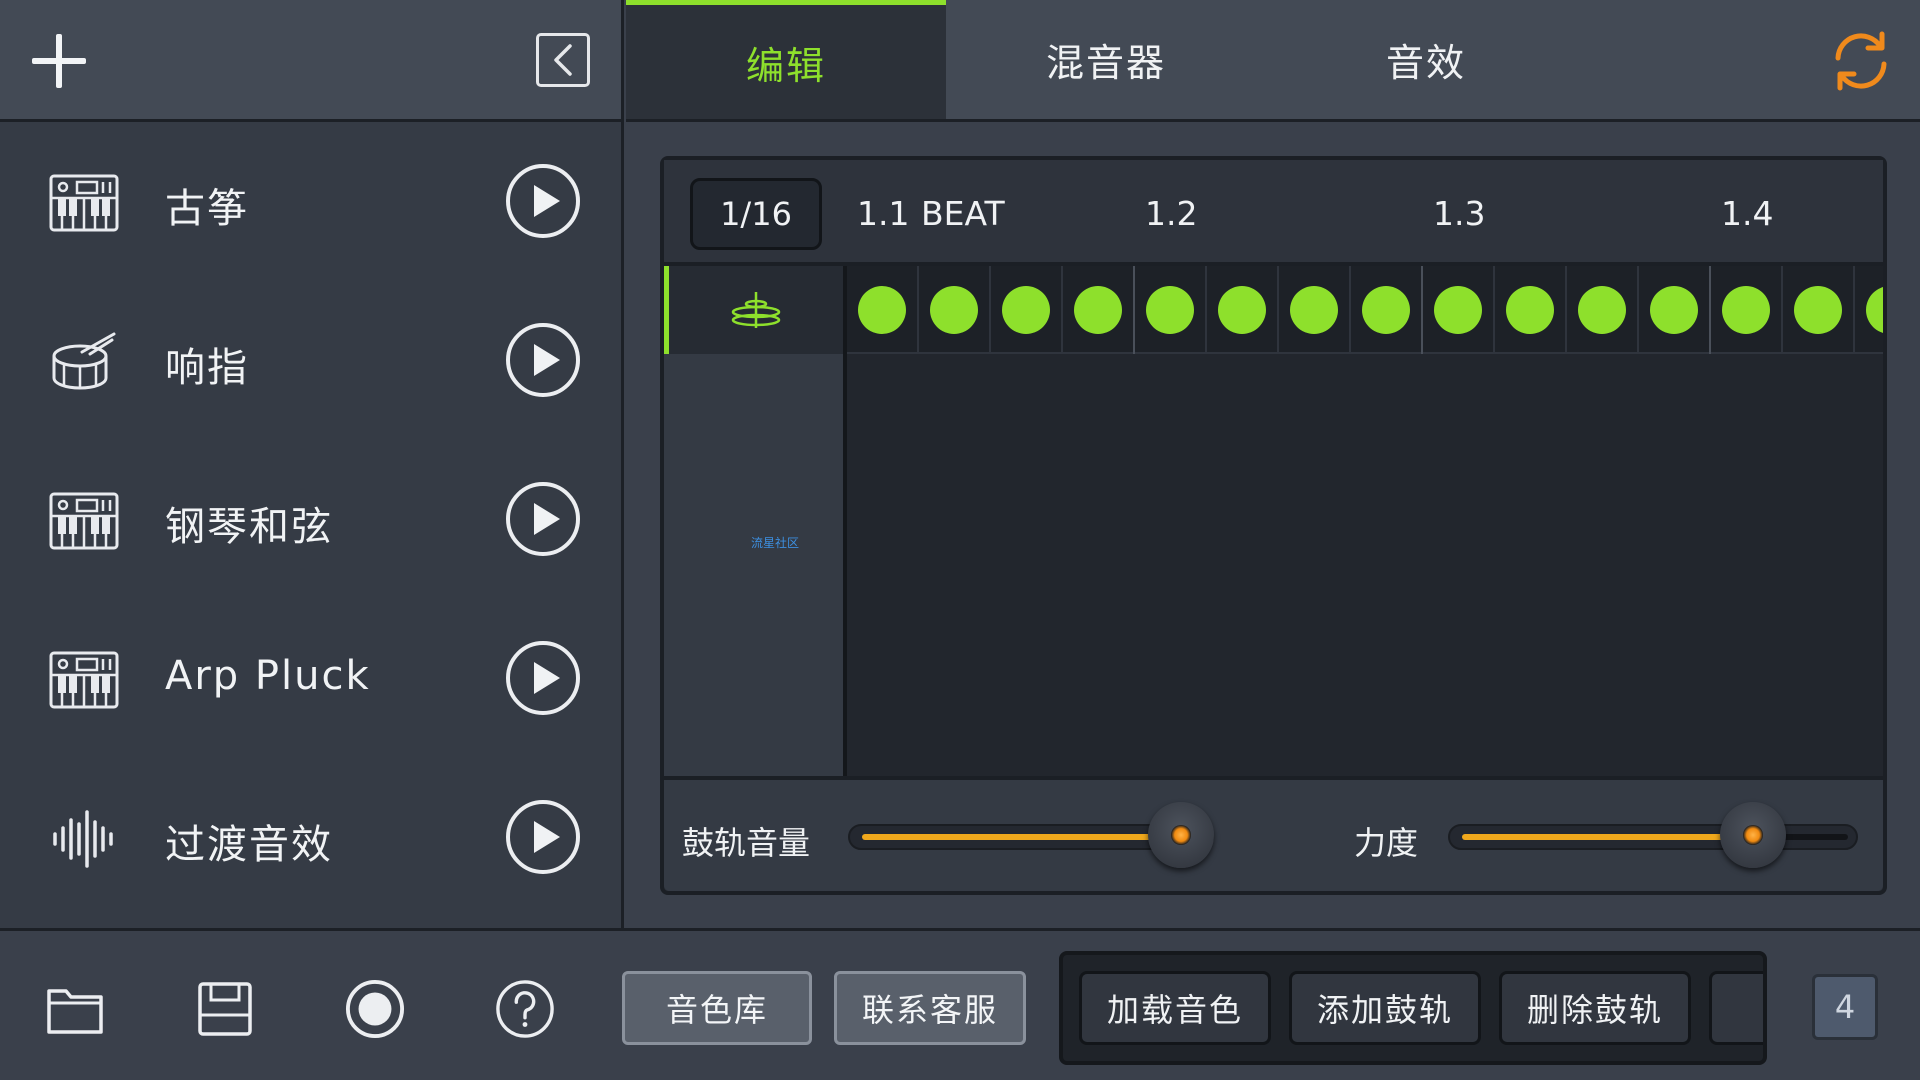  I want to click on instrument-name: Arp Pluck, so click(268, 676).